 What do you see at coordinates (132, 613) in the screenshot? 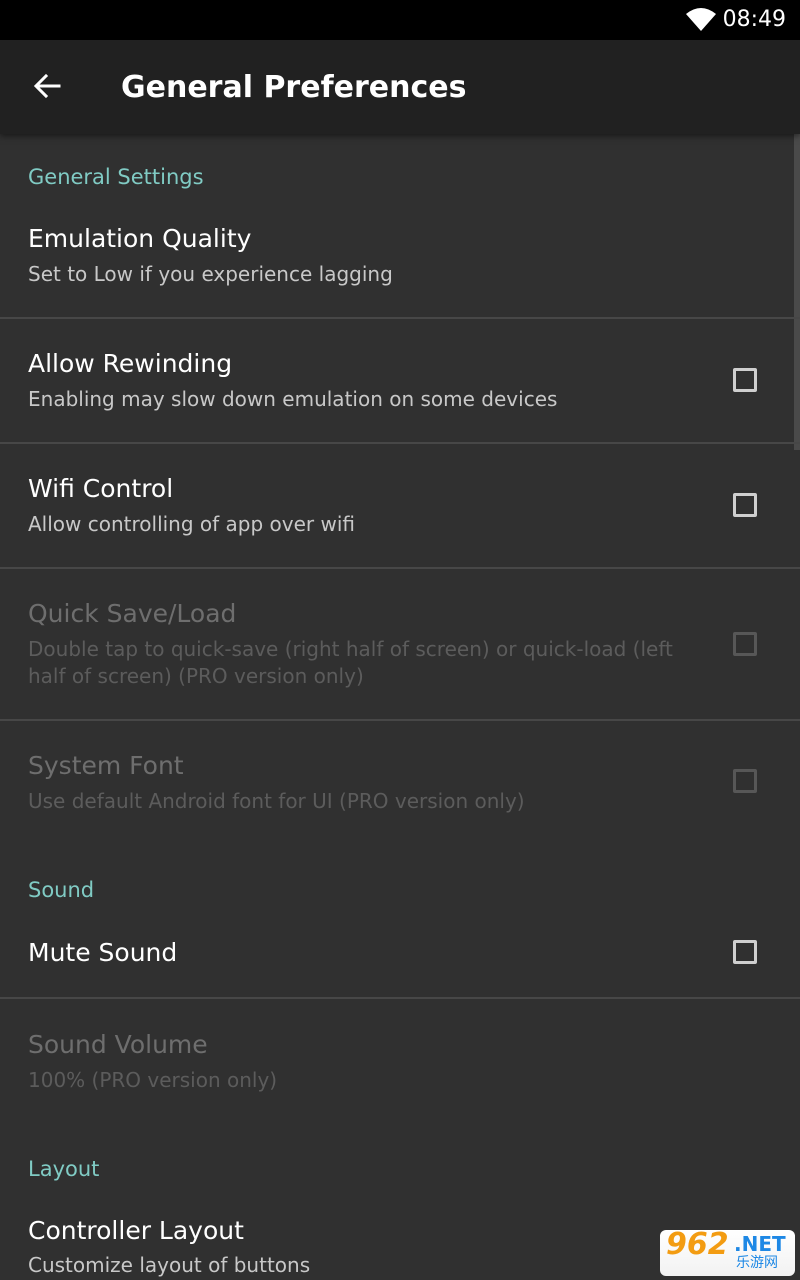
I see `pref-title: Quick Save/Load` at bounding box center [132, 613].